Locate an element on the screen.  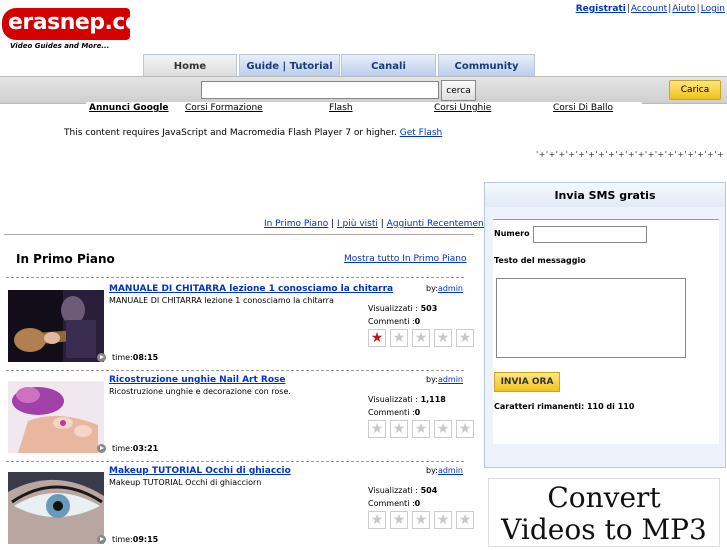
views-count: Visualizzati : 504 is located at coordinates (402, 490).